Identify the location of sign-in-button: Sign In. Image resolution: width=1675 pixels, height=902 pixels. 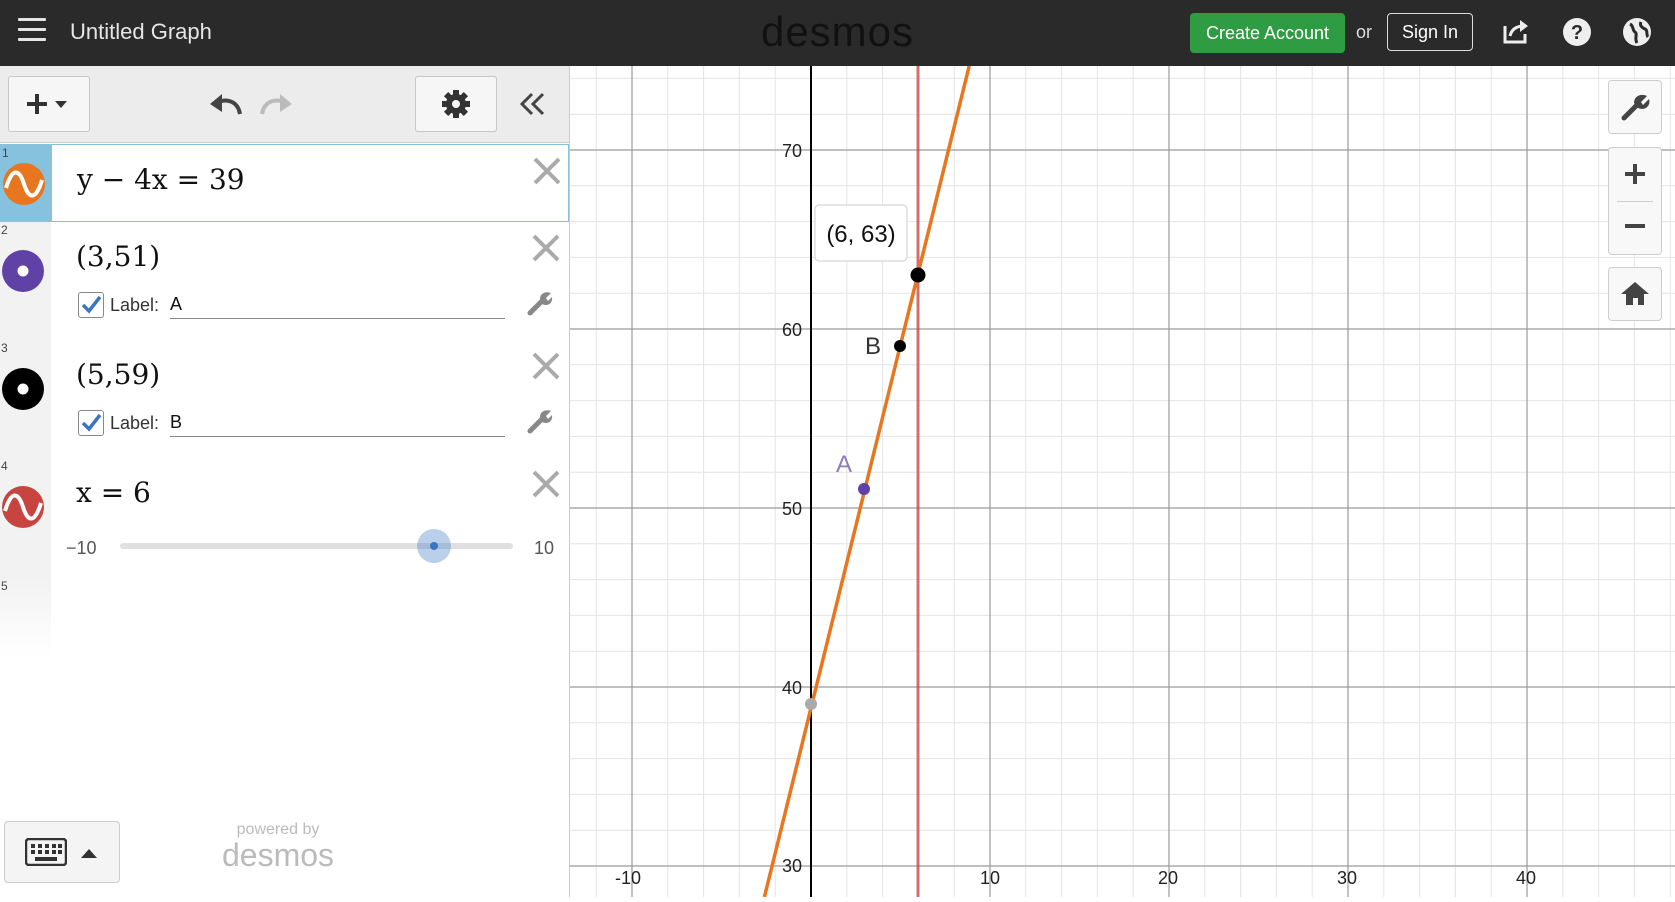
(1430, 32).